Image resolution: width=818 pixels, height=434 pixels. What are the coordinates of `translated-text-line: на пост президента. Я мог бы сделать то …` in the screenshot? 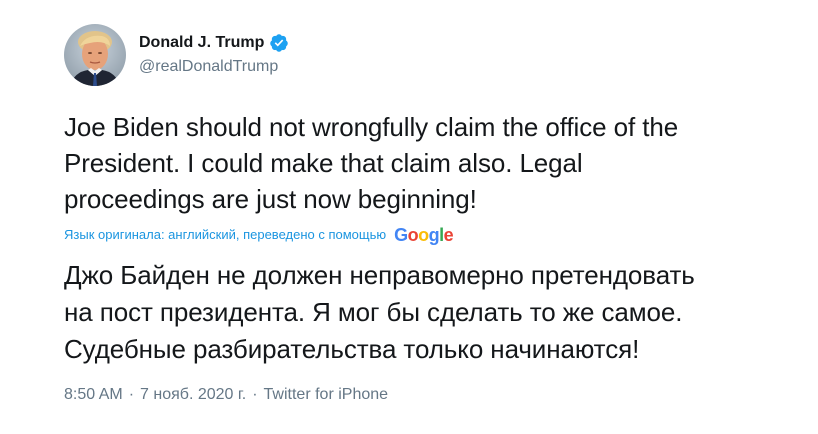 It's located at (373, 312).